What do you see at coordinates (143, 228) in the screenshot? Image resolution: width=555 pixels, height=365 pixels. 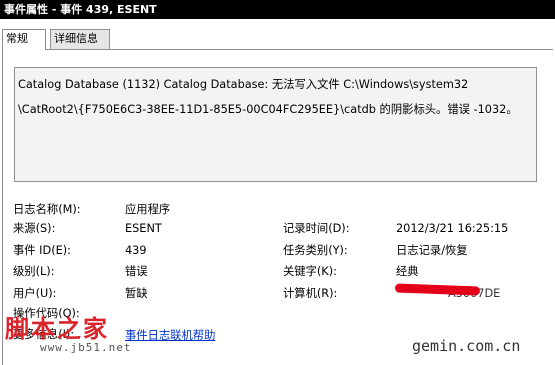 I see `source-value: ESENT` at bounding box center [143, 228].